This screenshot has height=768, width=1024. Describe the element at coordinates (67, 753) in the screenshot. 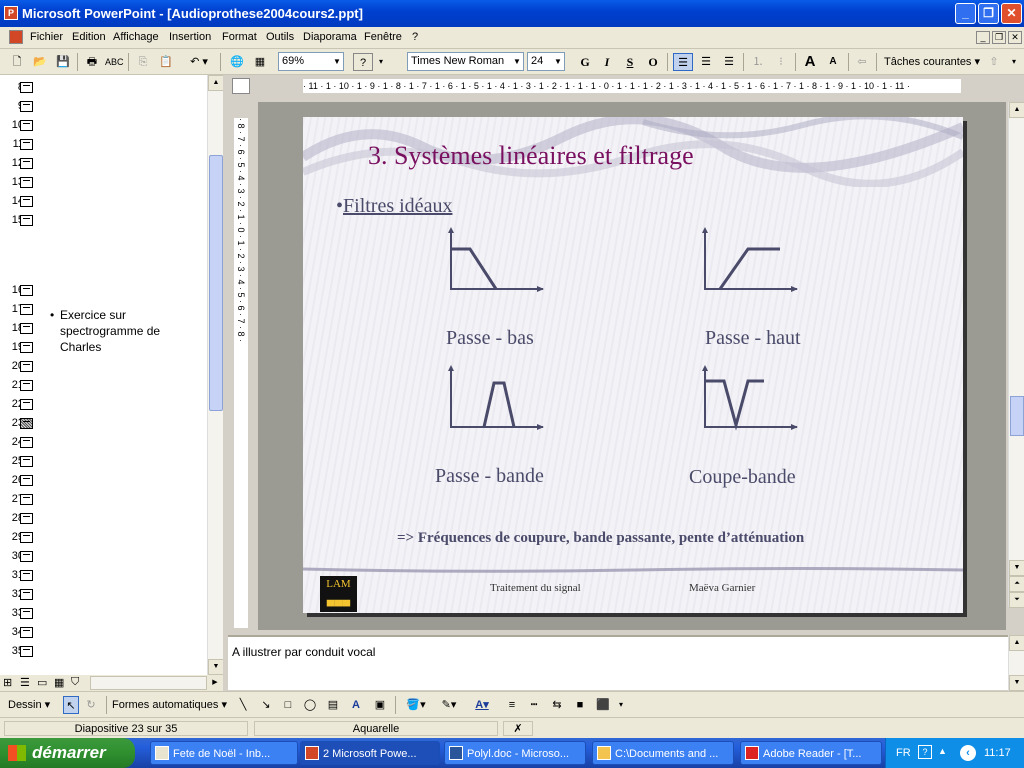

I see `start-button: démarrer` at that location.